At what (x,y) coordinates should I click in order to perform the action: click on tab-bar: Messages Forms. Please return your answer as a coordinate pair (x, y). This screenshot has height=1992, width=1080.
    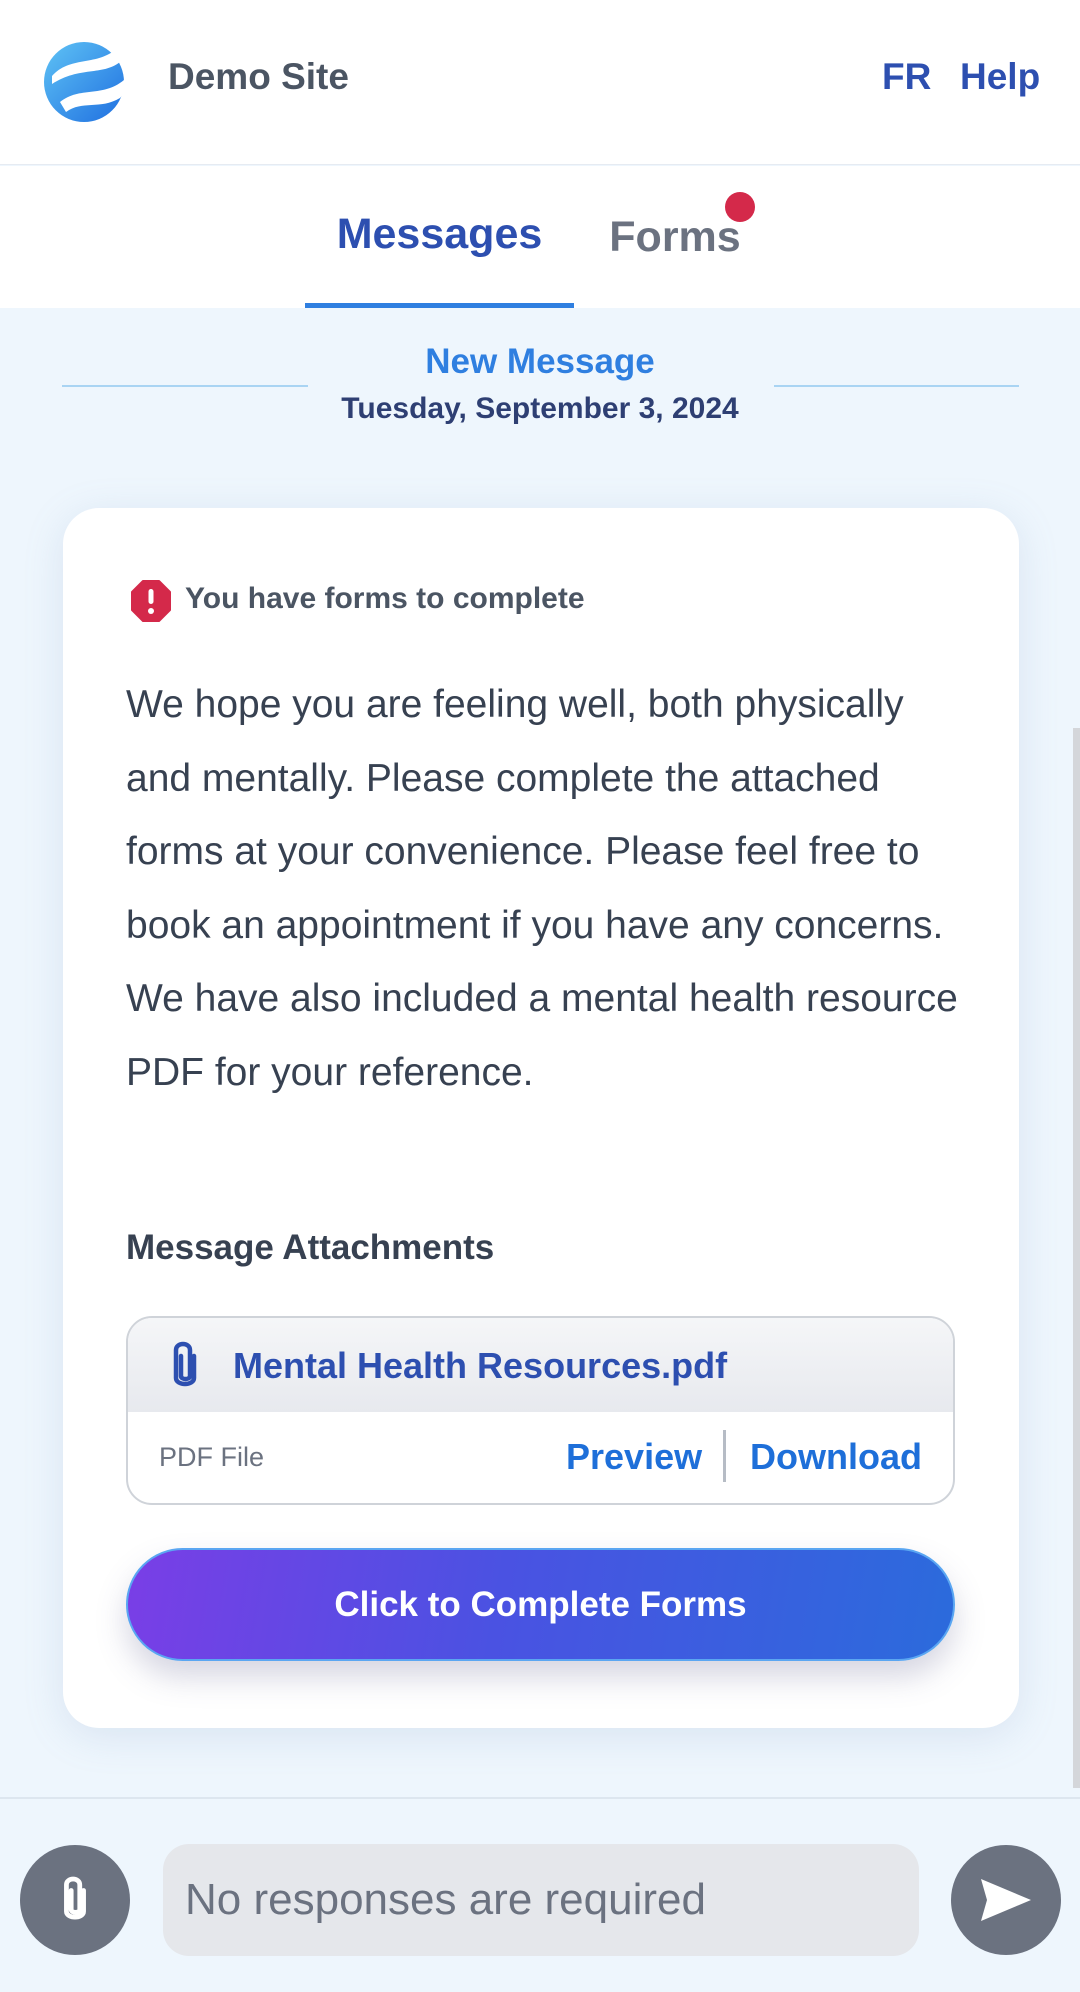
    Looking at the image, I should click on (540, 237).